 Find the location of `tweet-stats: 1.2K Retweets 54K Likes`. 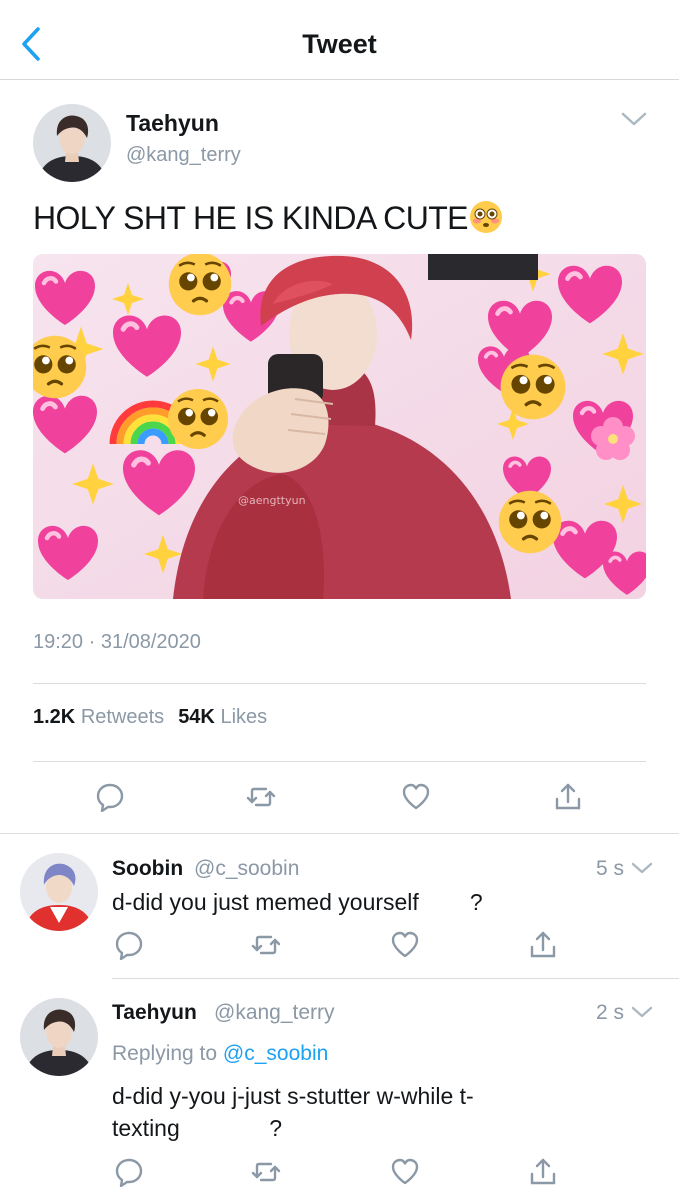

tweet-stats: 1.2K Retweets 54K Likes is located at coordinates (150, 717).